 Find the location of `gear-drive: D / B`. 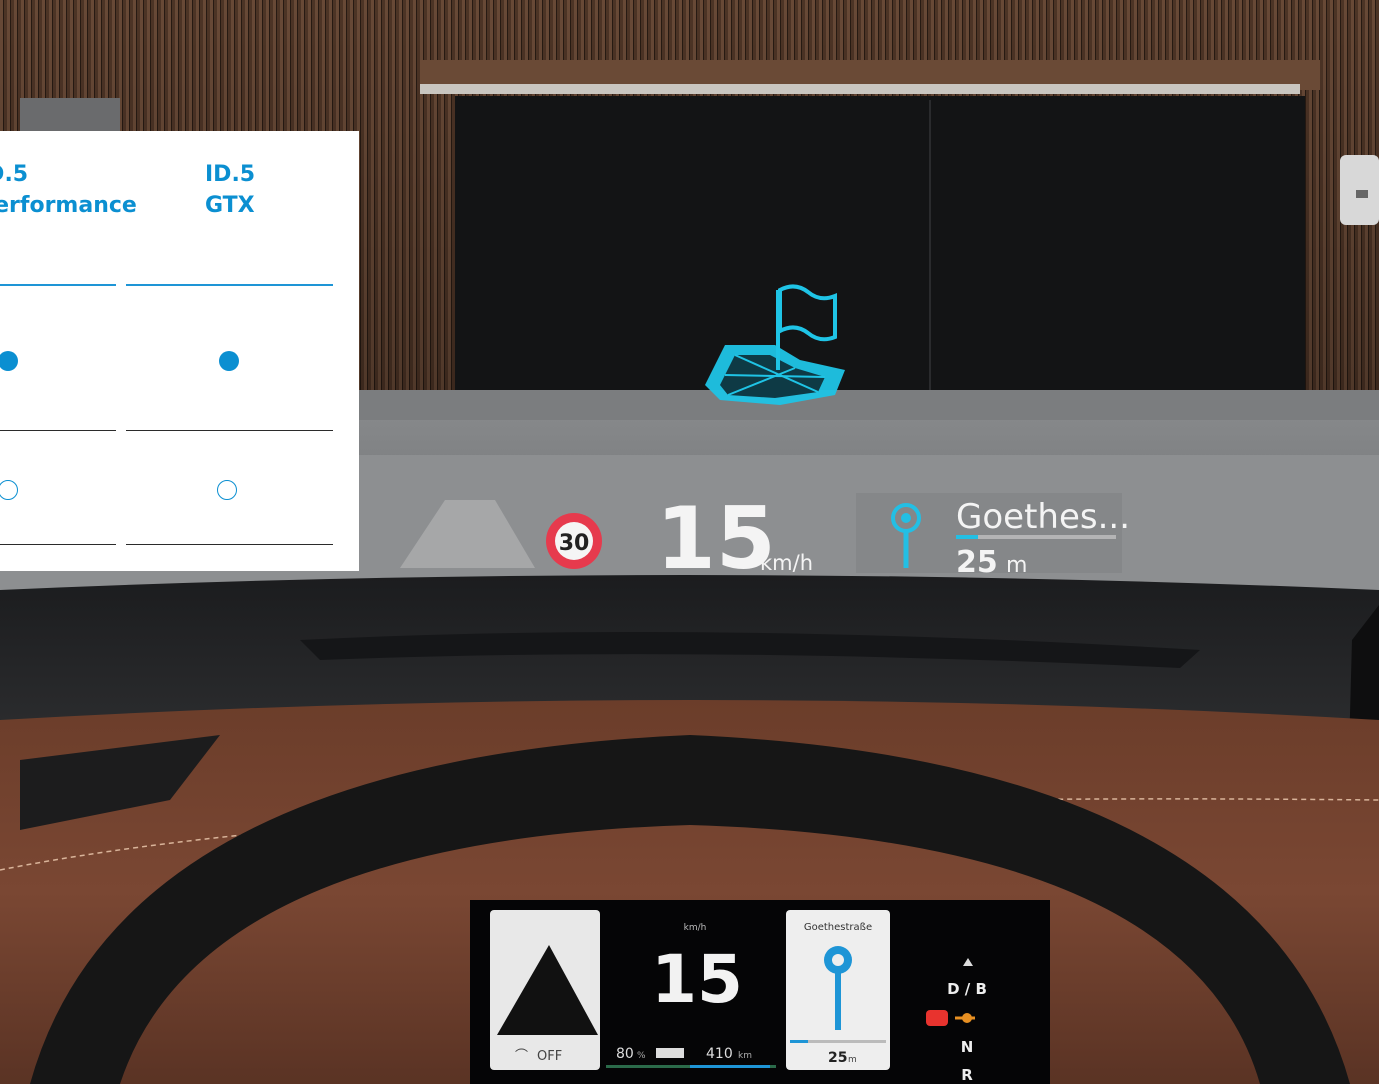

gear-drive: D / B is located at coordinates (967, 989).